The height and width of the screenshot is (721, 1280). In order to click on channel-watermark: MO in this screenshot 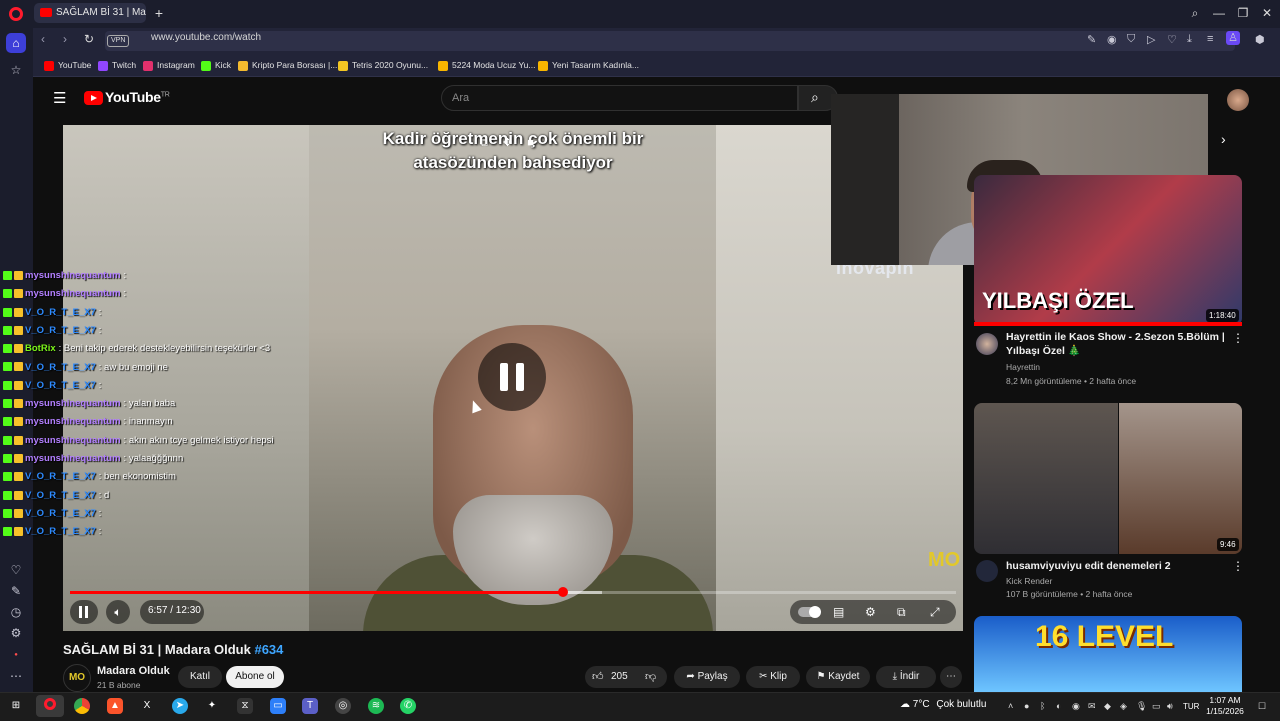, I will do `click(944, 560)`.